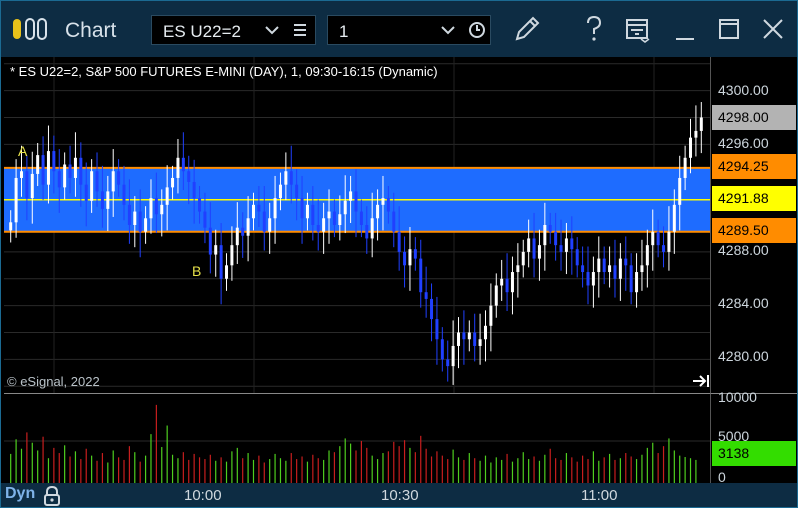 Image resolution: width=798 pixels, height=508 pixels. Describe the element at coordinates (753, 437) in the screenshot. I see `volume-axis: 10000 5000 0 3138` at that location.